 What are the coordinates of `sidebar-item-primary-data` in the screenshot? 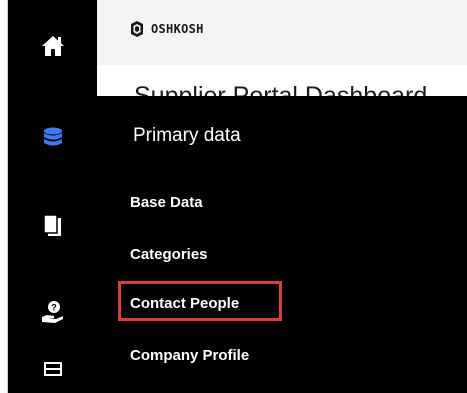 It's located at (52, 138).